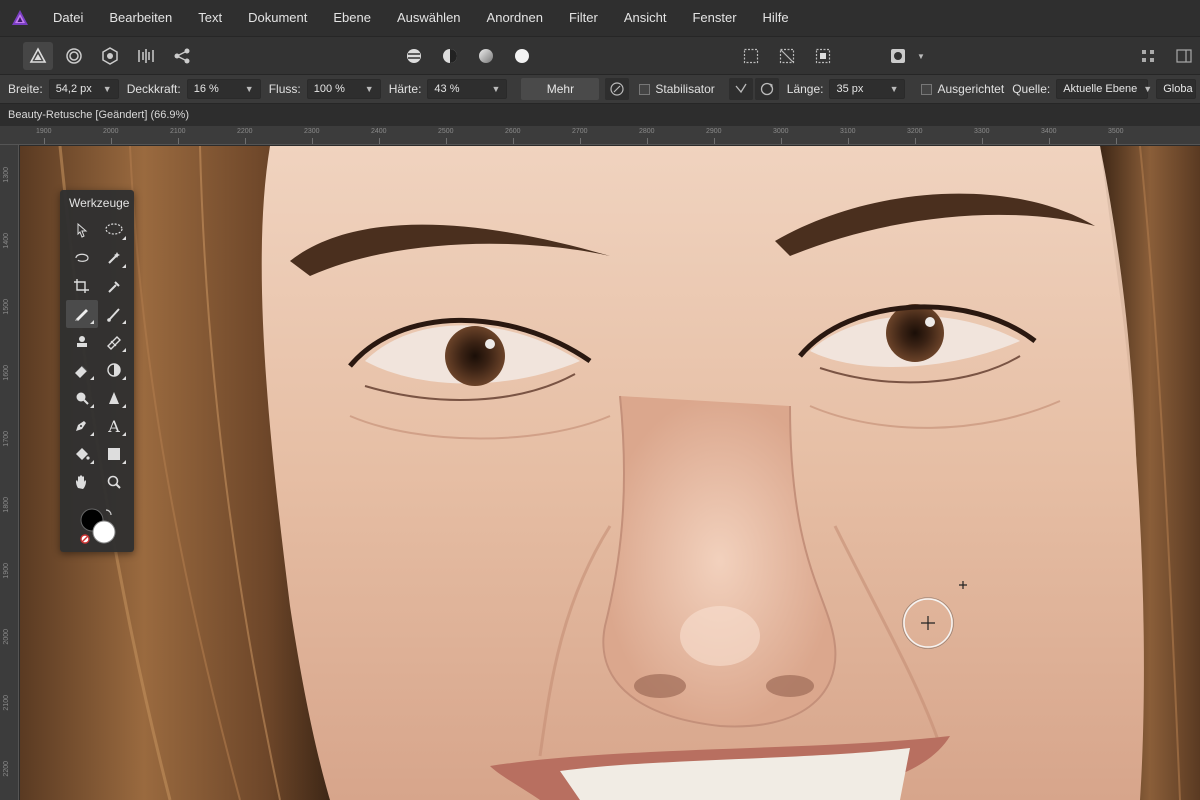  Describe the element at coordinates (111, 131) in the screenshot. I see `ruler-tick-label: 2000` at that location.